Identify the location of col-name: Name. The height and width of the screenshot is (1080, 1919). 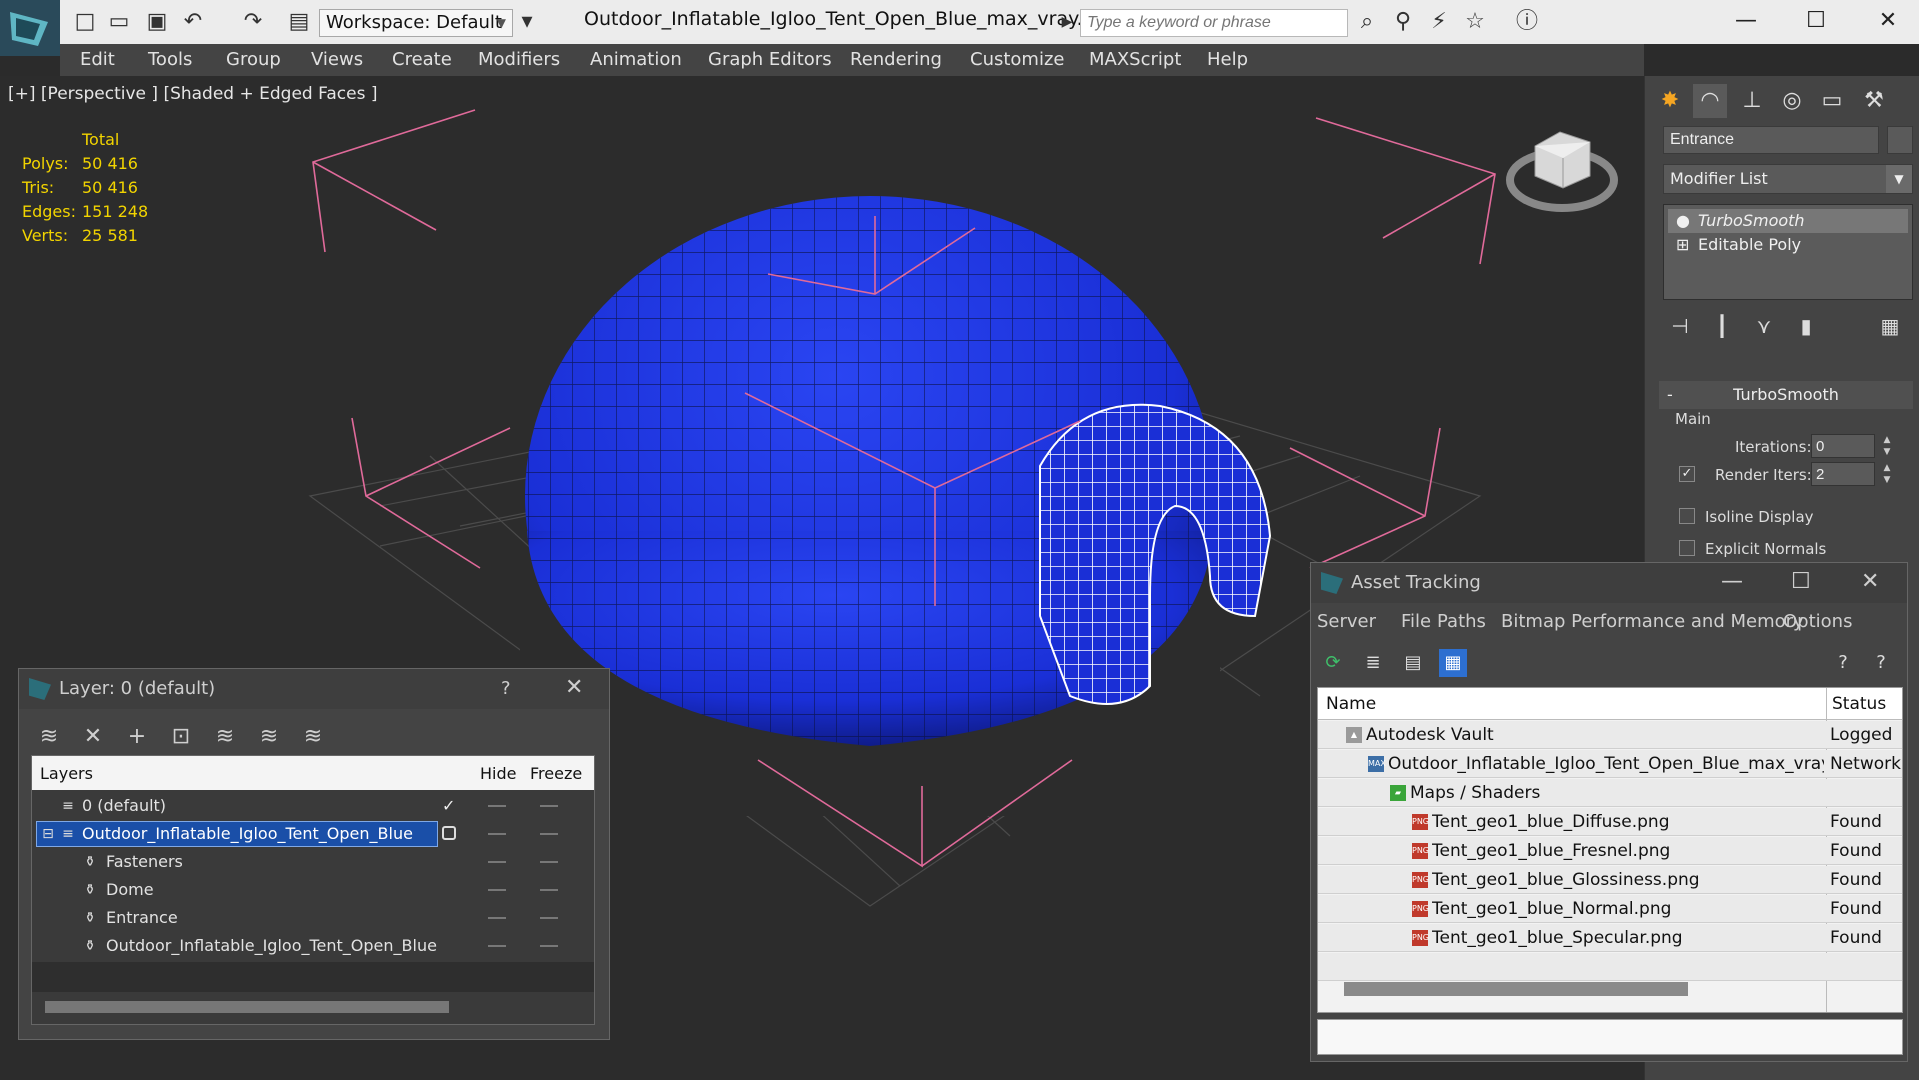
(1351, 704).